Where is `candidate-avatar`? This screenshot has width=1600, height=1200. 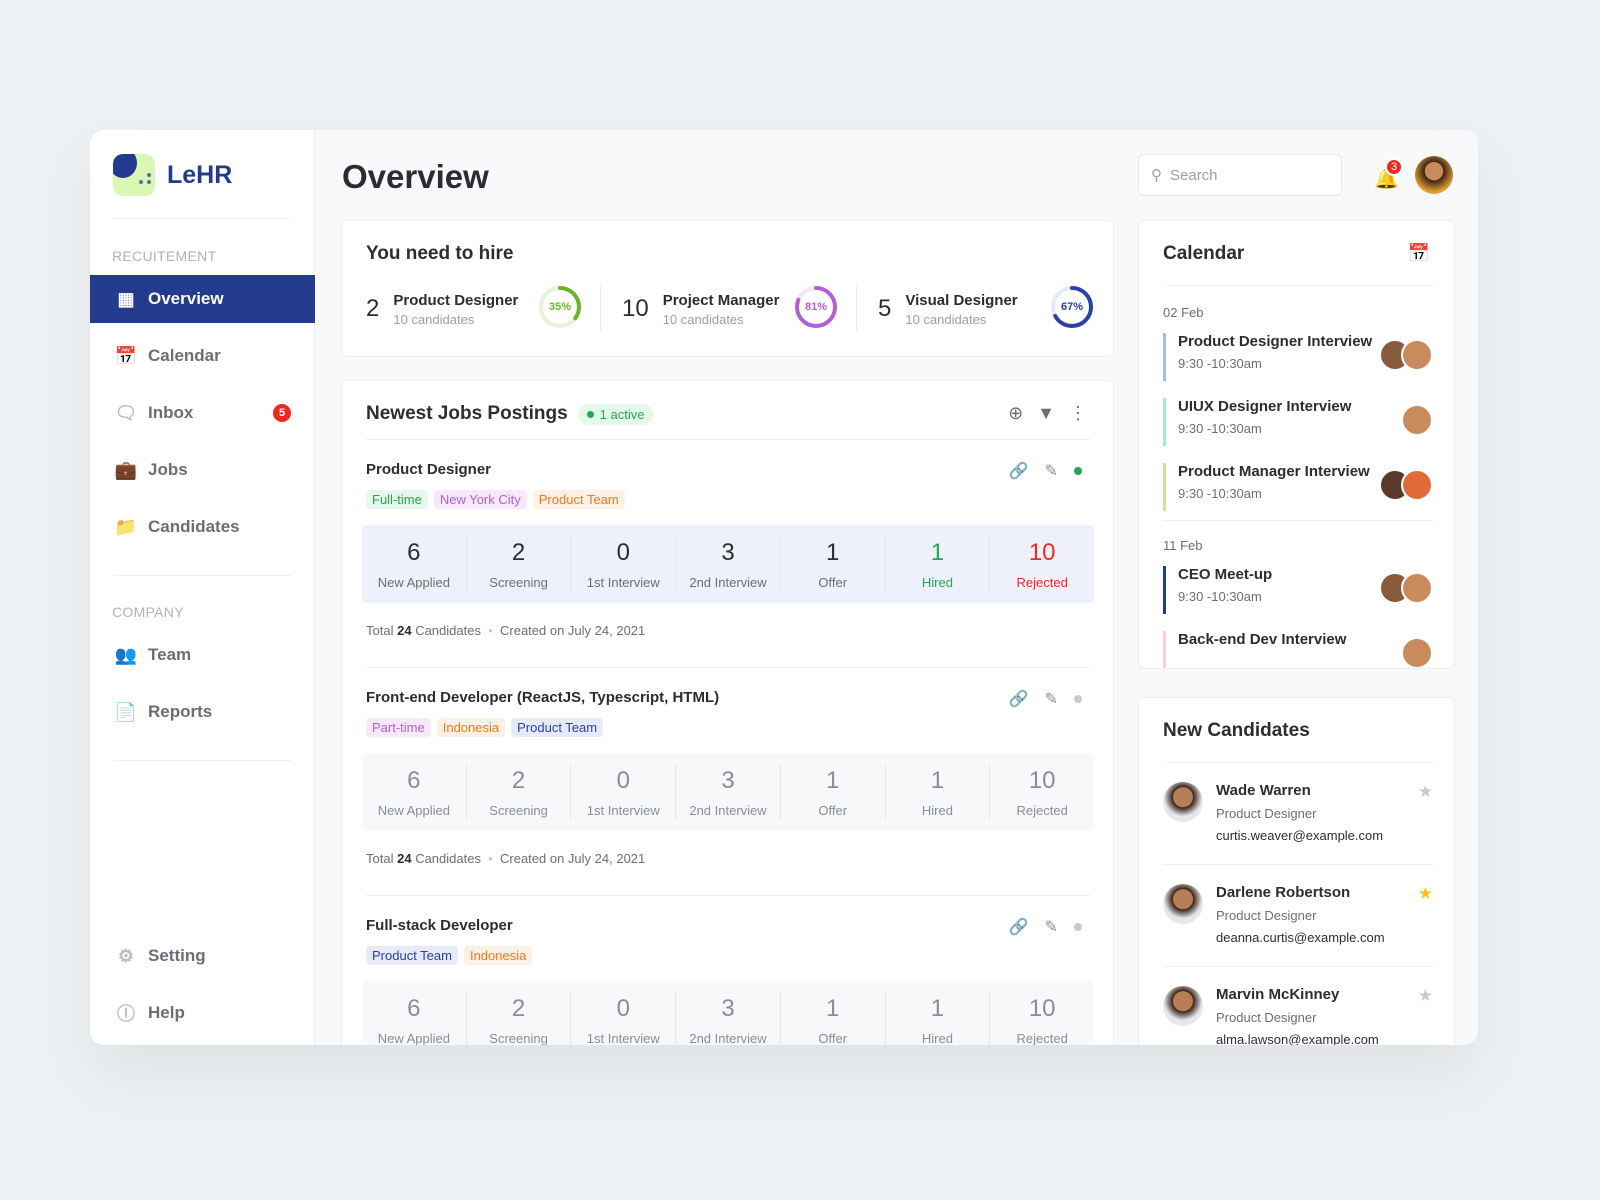 candidate-avatar is located at coordinates (1183, 904).